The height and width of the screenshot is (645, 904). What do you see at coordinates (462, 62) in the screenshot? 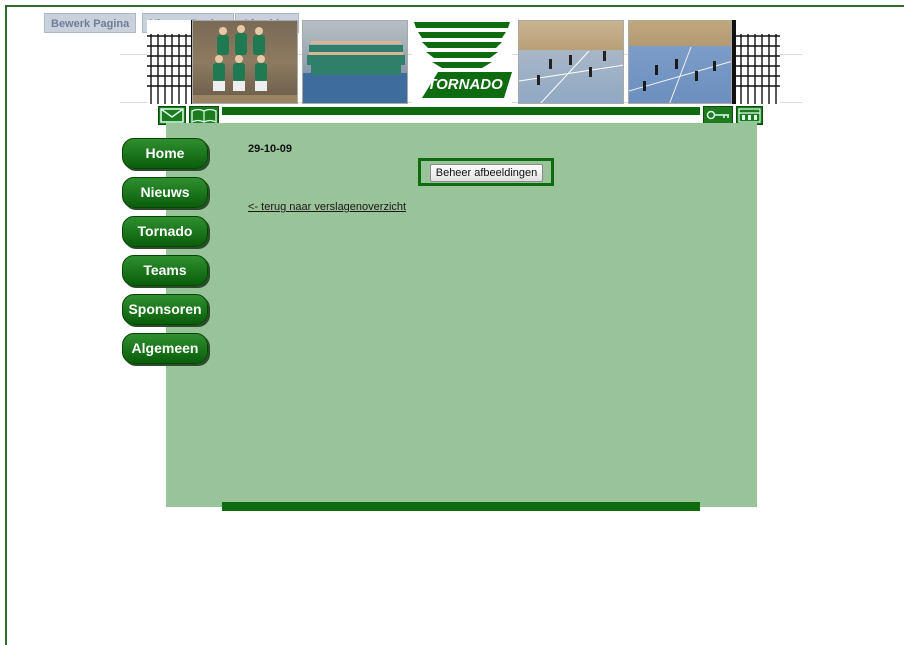
I see `tornado-logo: TORNADO` at bounding box center [462, 62].